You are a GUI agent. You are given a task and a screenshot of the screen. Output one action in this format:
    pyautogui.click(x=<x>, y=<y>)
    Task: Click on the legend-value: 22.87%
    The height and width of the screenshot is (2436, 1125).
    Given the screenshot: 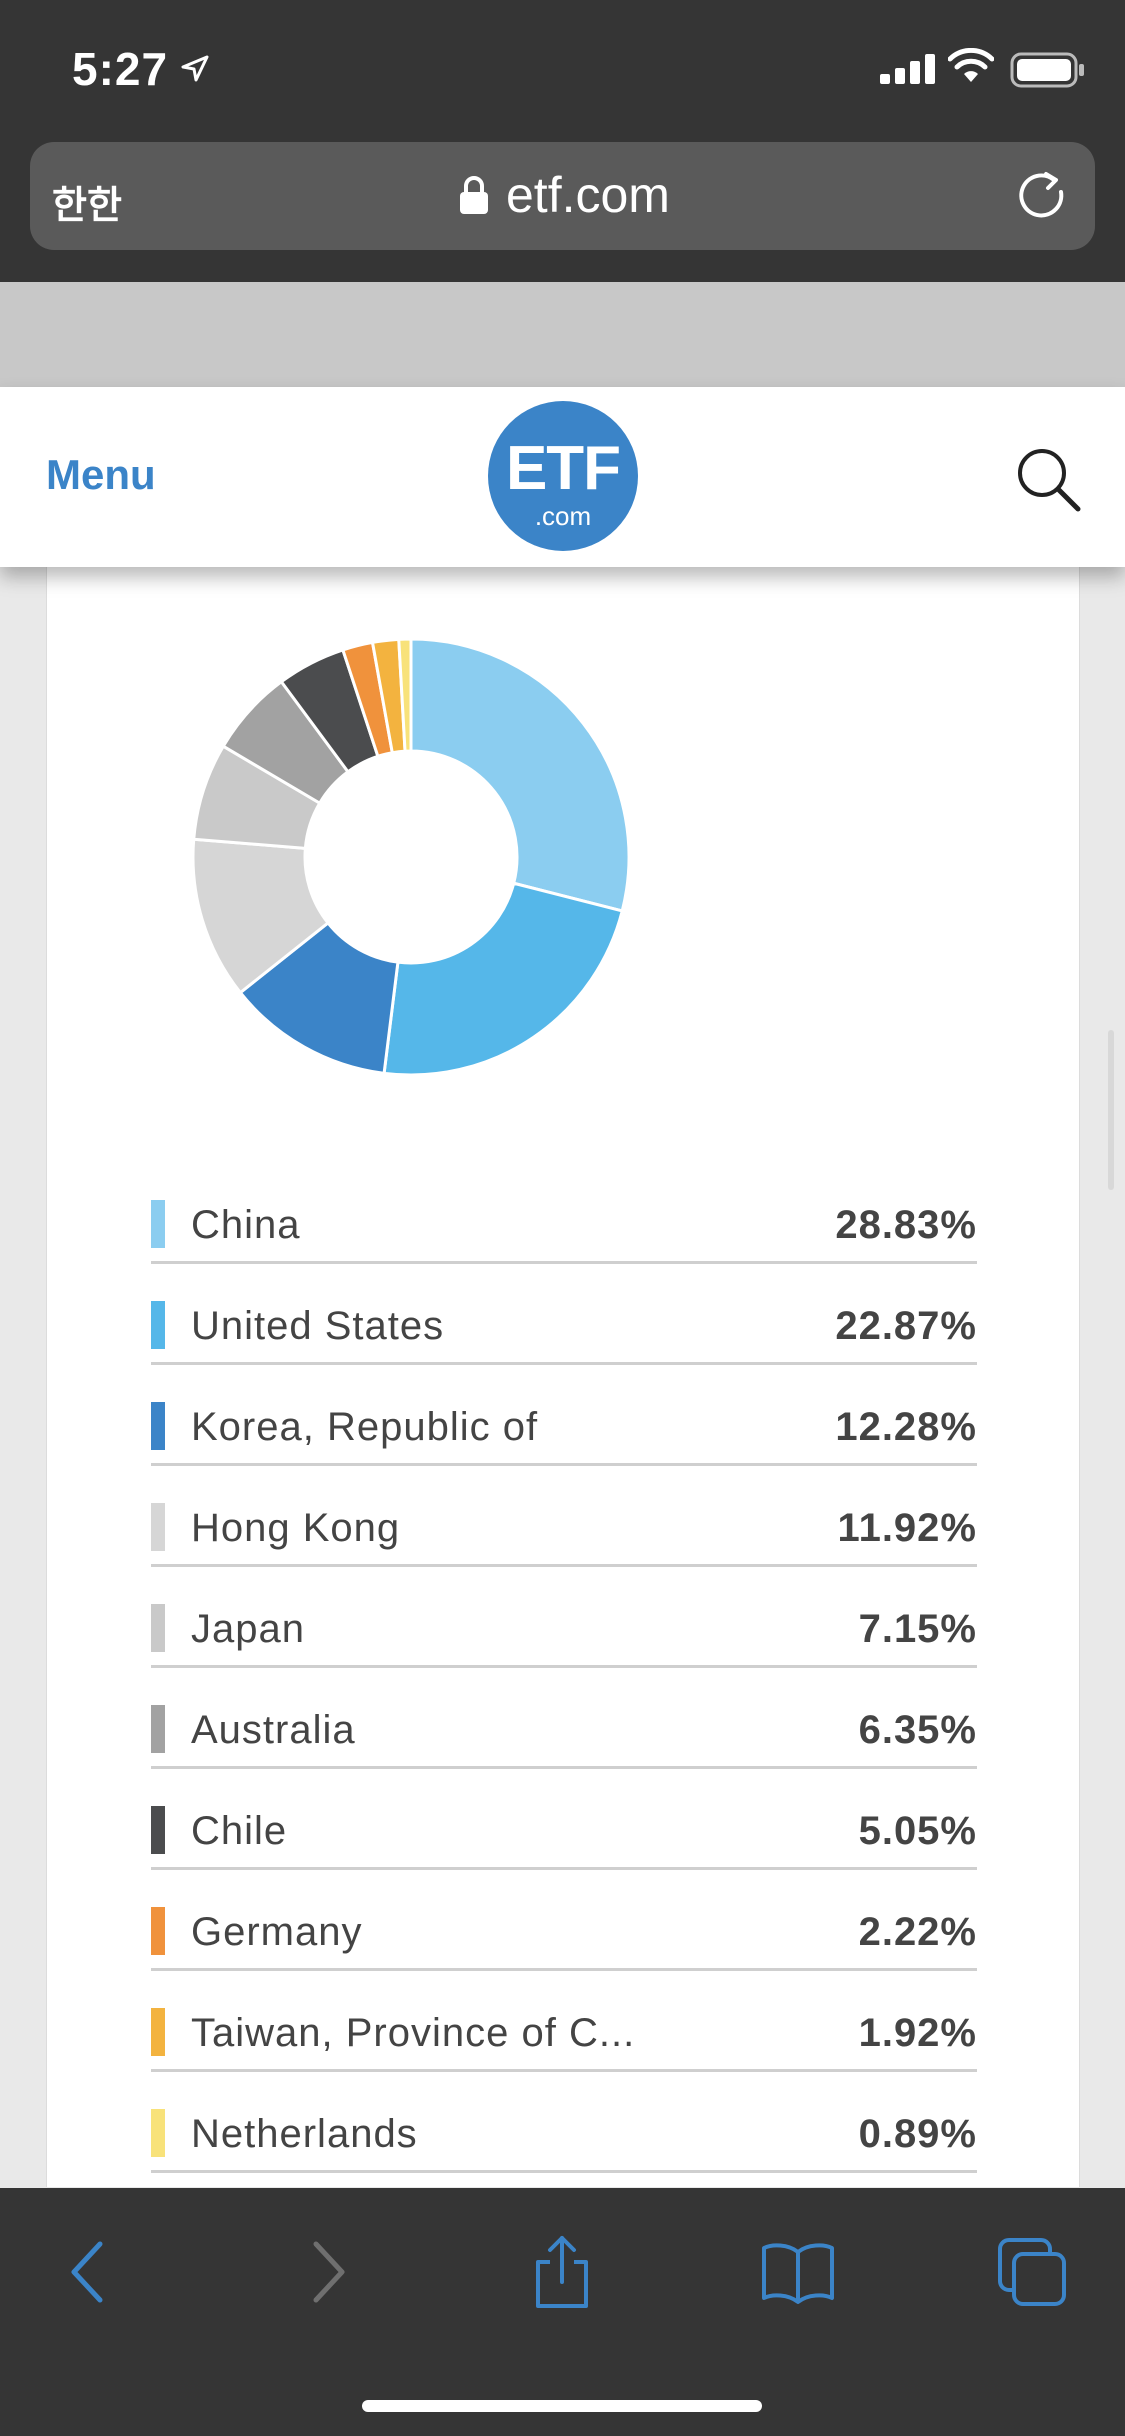 What is the action you would take?
    pyautogui.click(x=906, y=1326)
    